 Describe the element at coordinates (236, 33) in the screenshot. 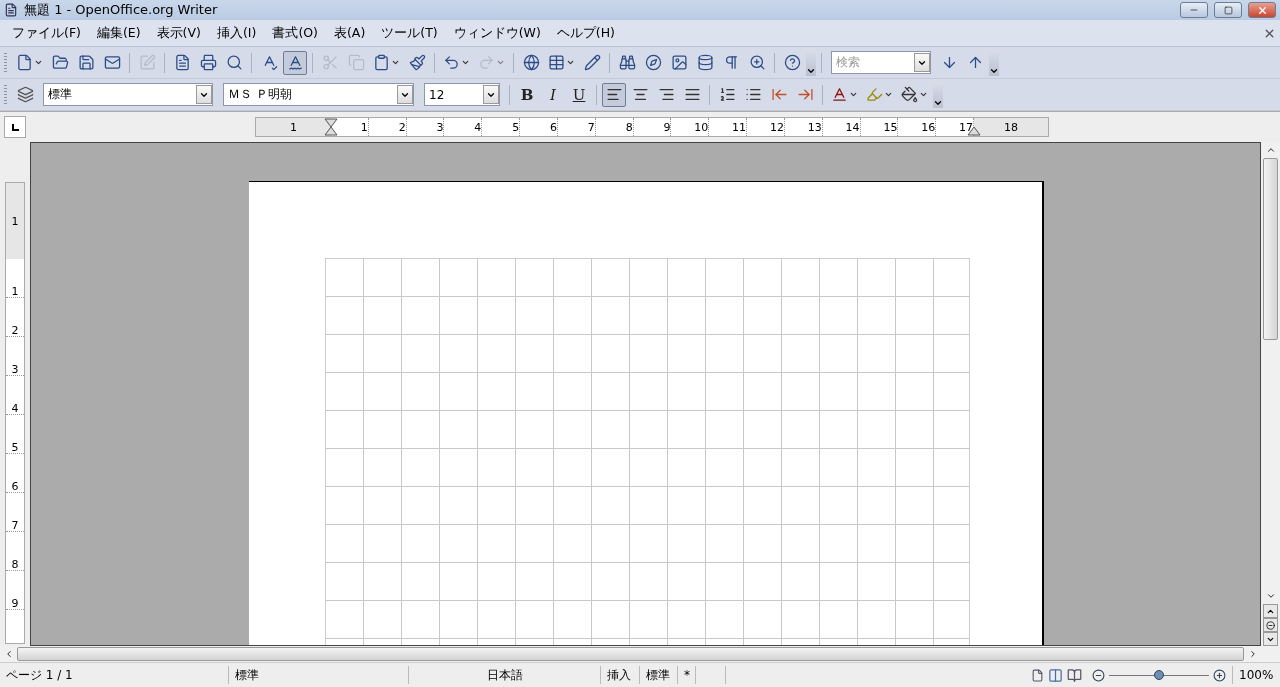

I see `menu-item: 挿入(I)` at that location.